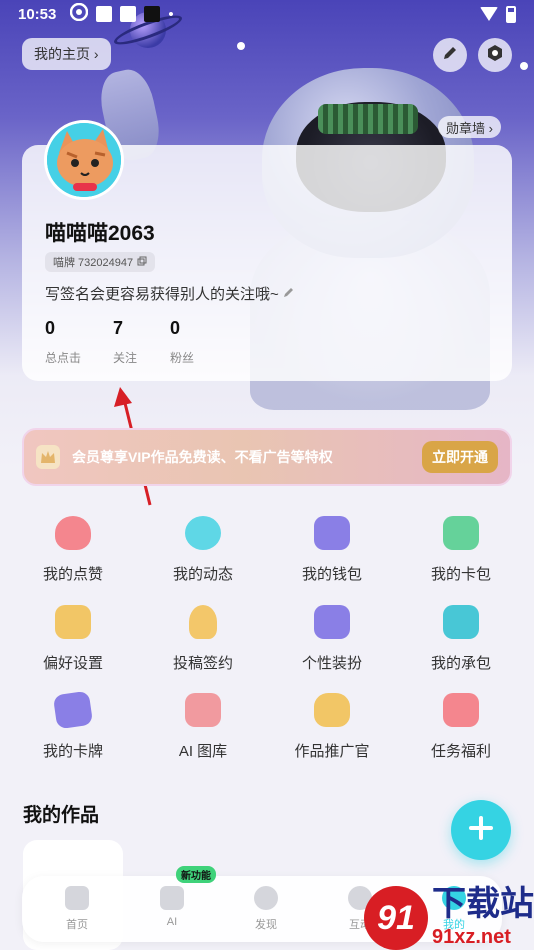 Image resolution: width=534 pixels, height=950 pixels. Describe the element at coordinates (182, 342) in the screenshot. I see `stat-fans: 0 粉丝` at that location.